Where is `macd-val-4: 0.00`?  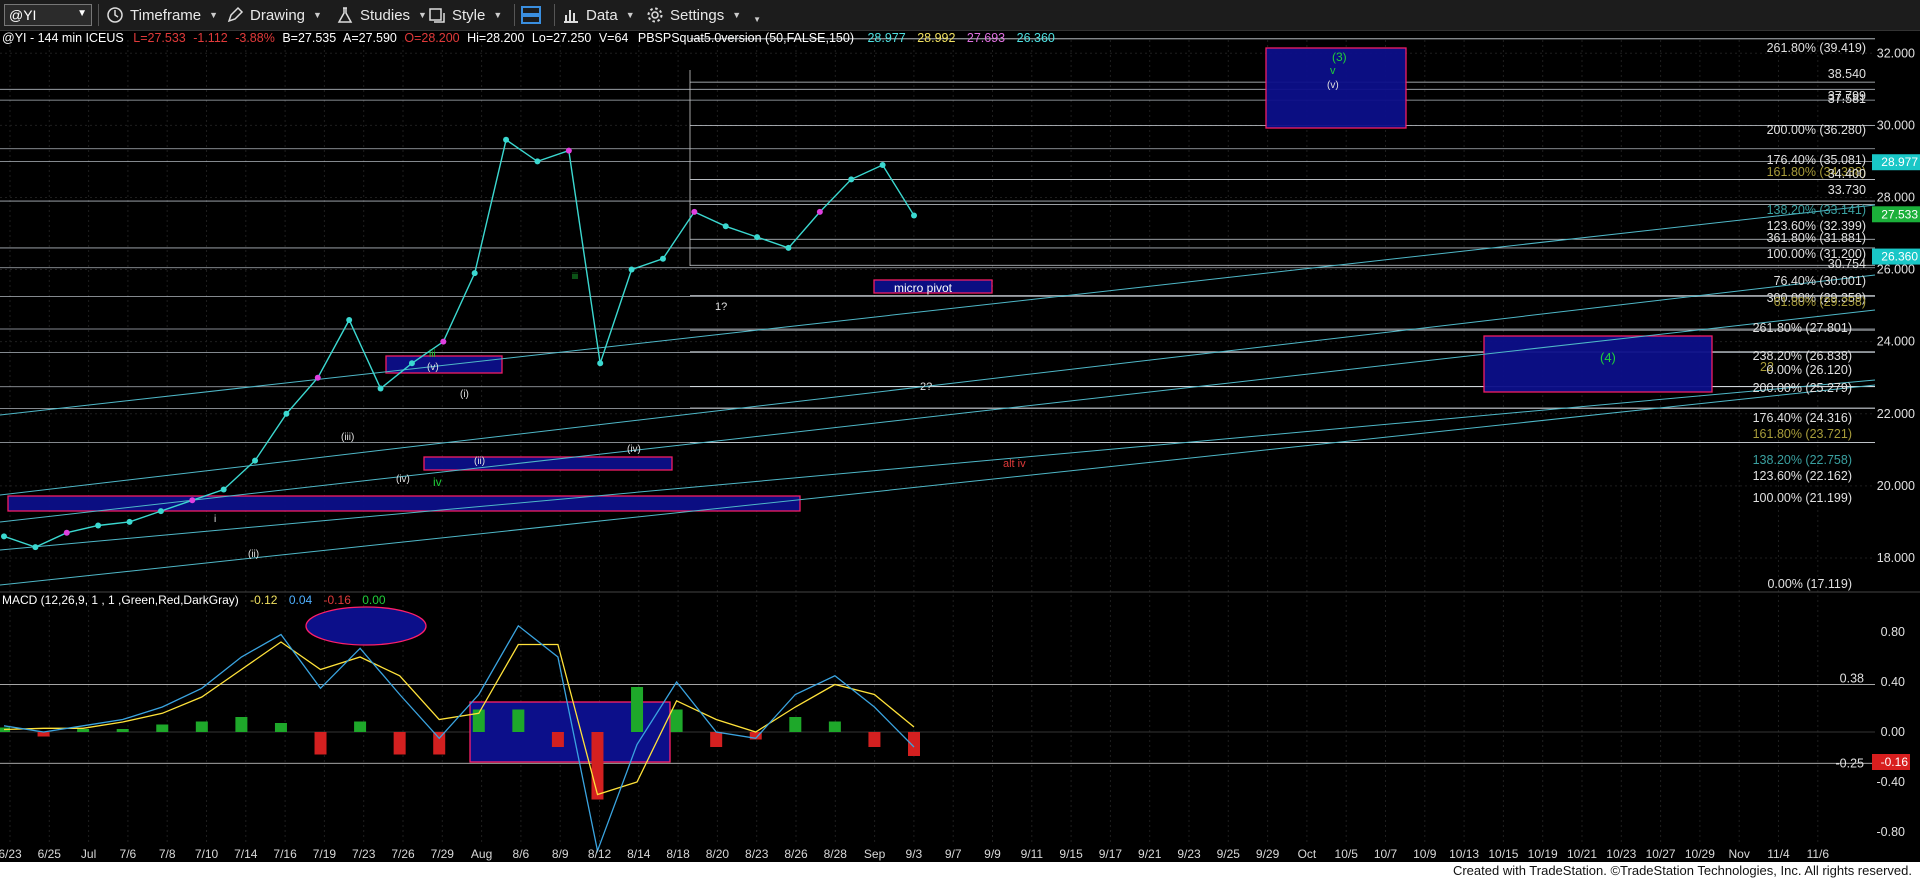
macd-val-4: 0.00 is located at coordinates (374, 600).